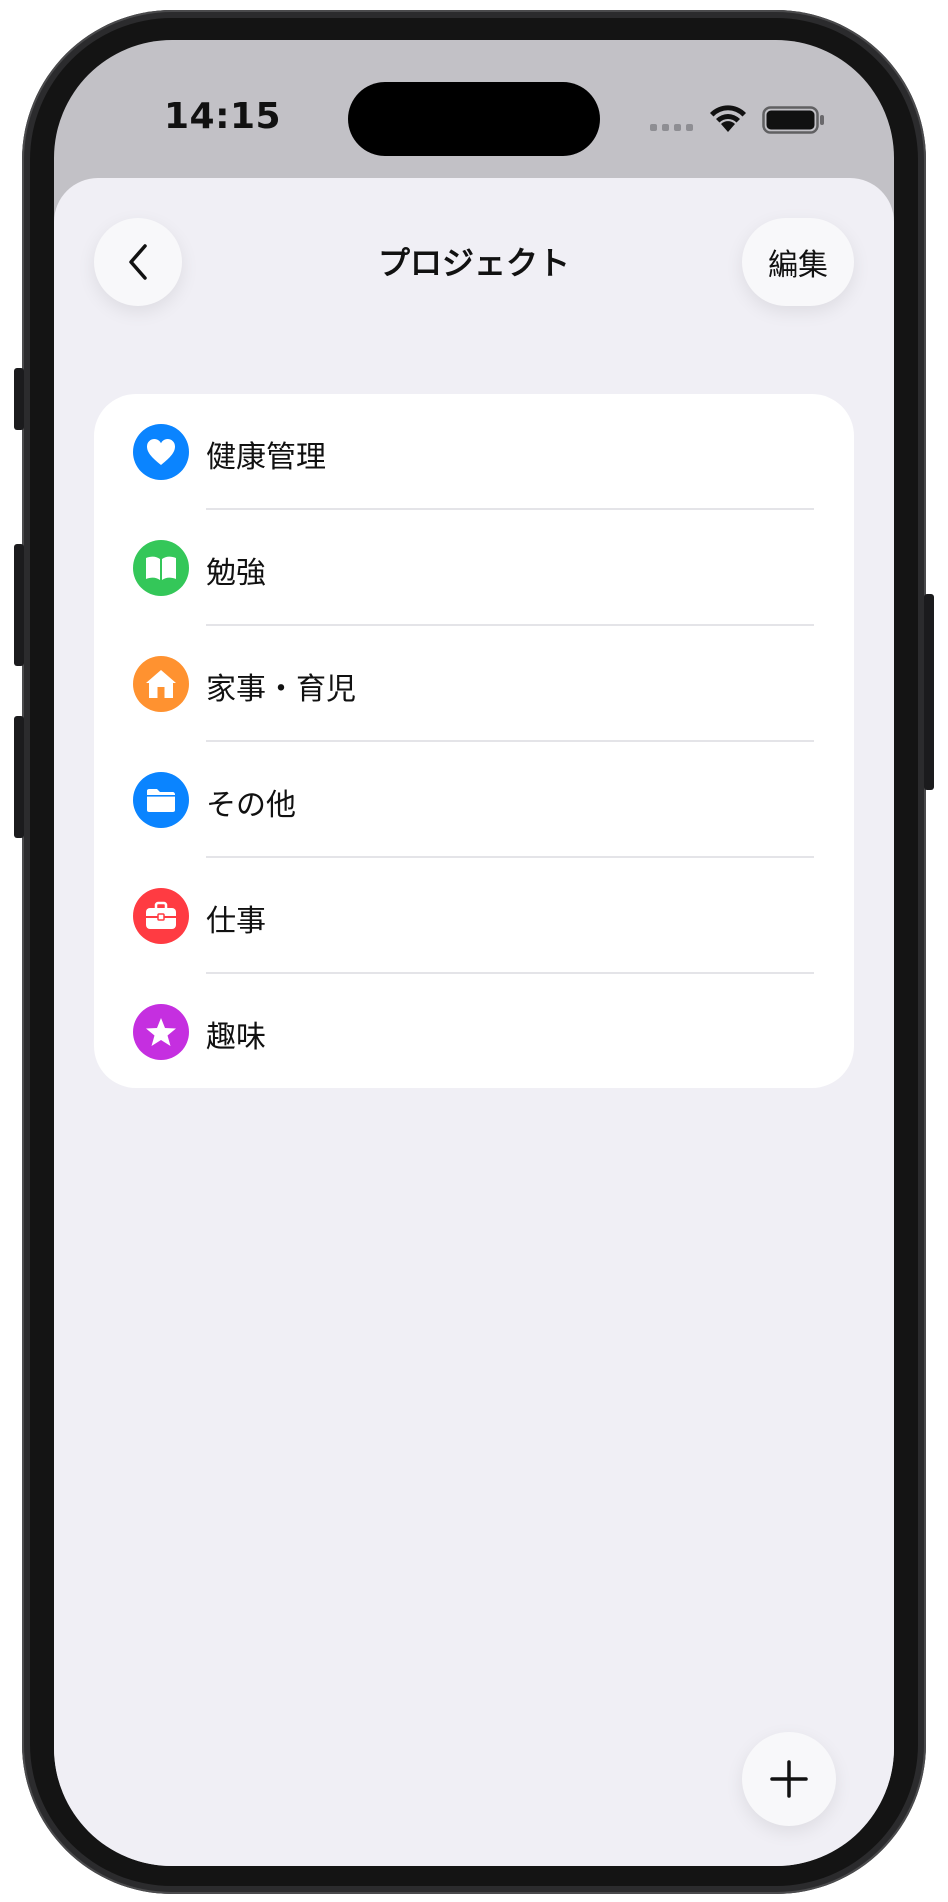  Describe the element at coordinates (266, 457) in the screenshot. I see `list-item-label: 健康管理` at that location.